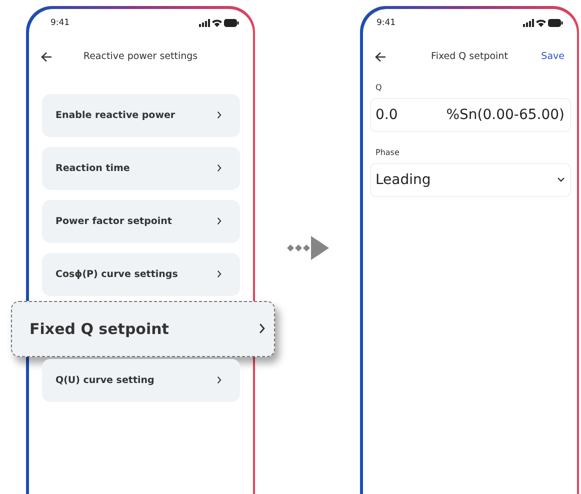 This screenshot has height=494, width=581. I want to click on save-button: Save, so click(552, 56).